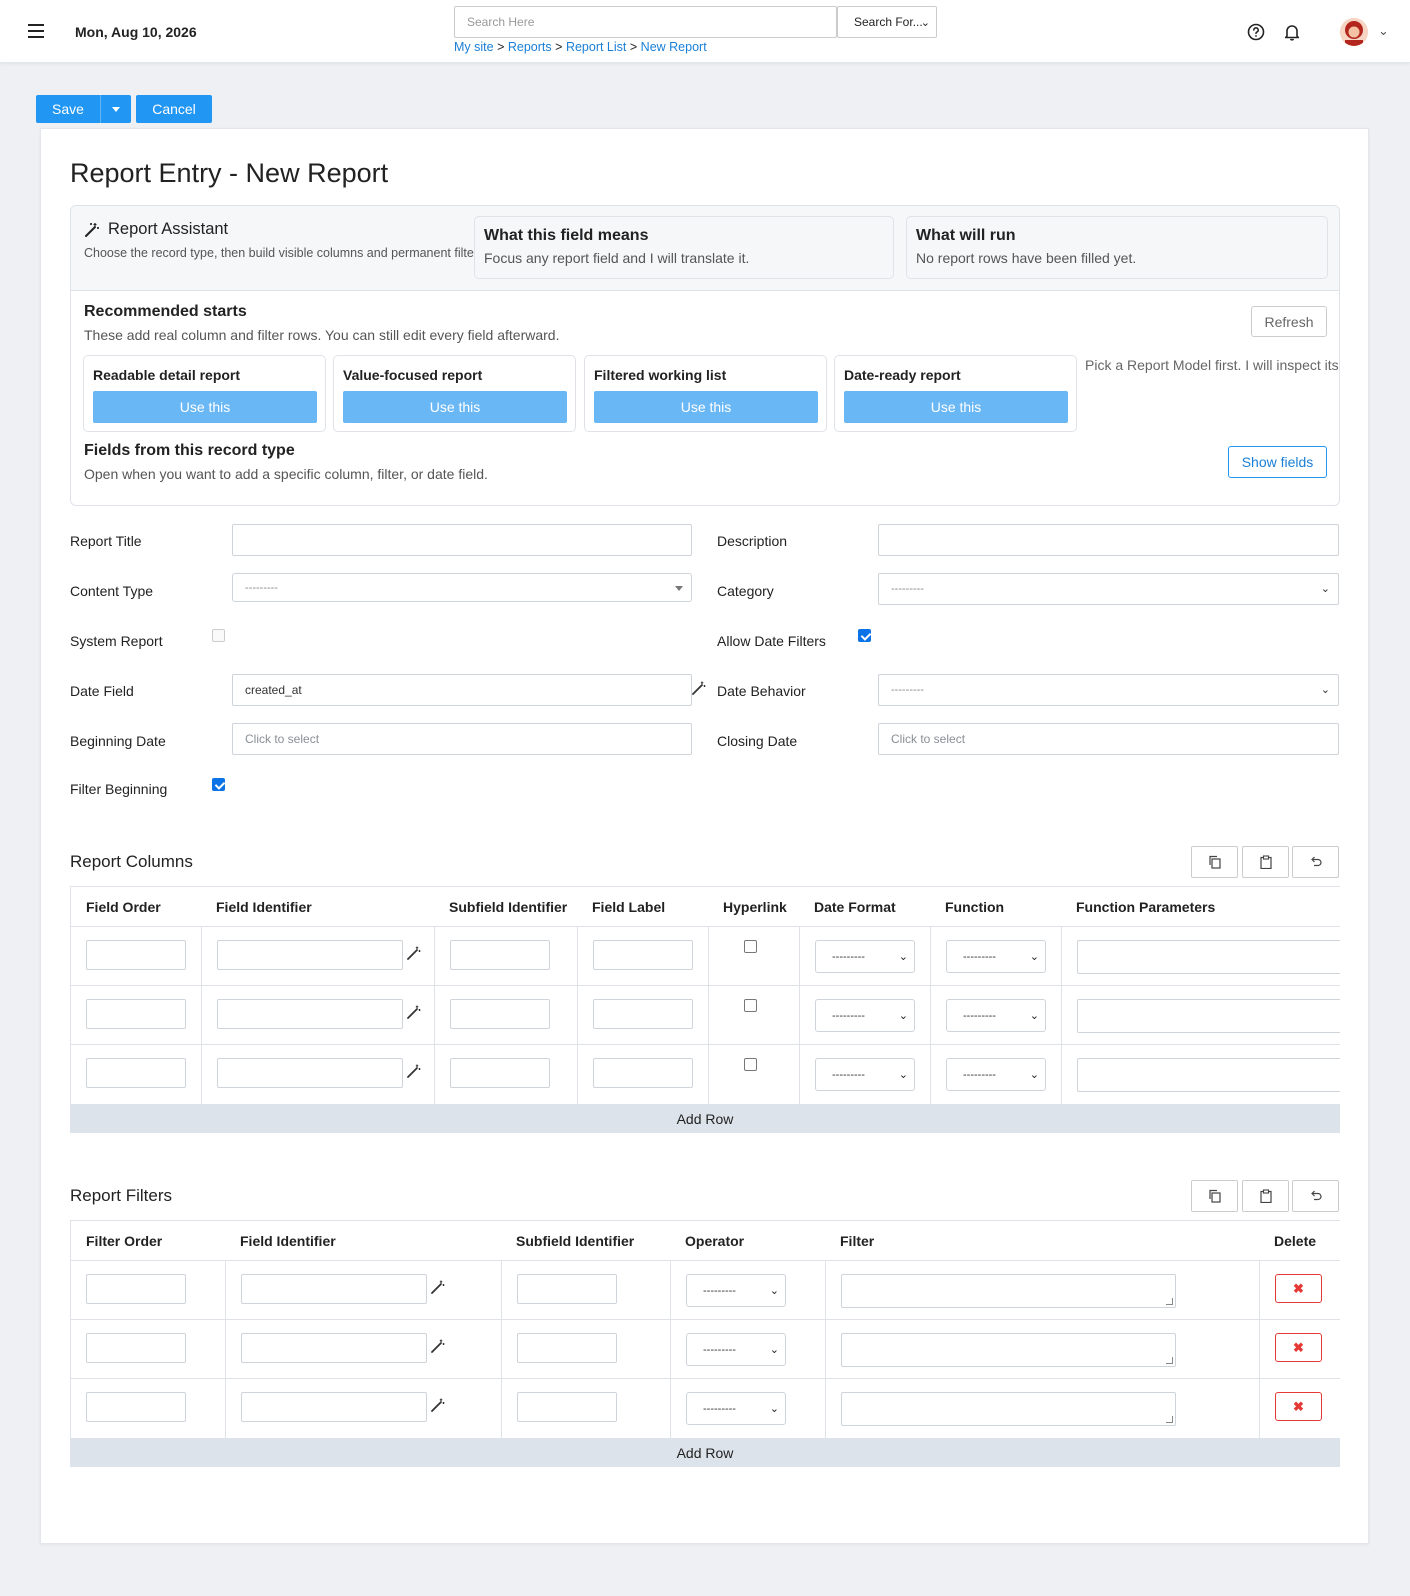 This screenshot has width=1410, height=1596. Describe the element at coordinates (660, 375) in the screenshot. I see `card-title: Filtered working list` at that location.